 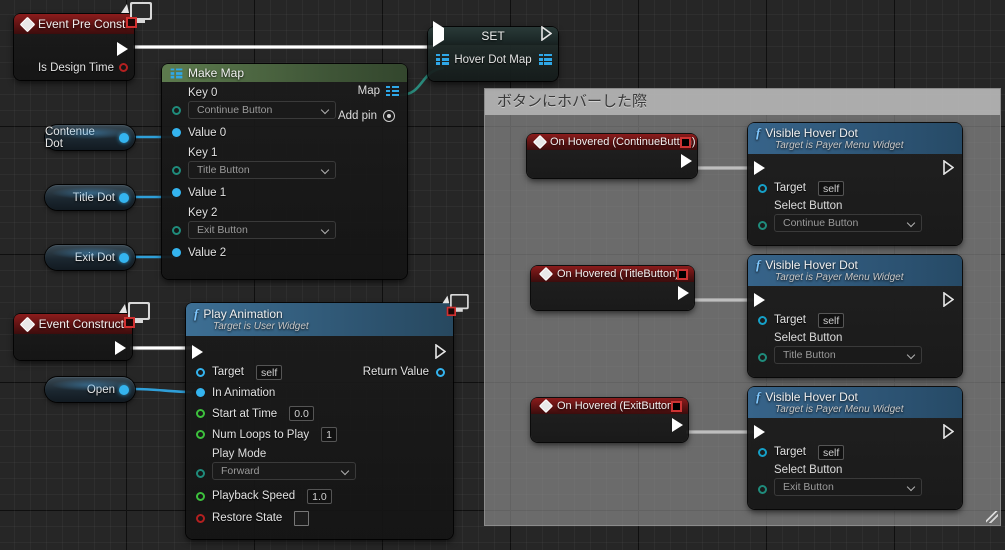 What do you see at coordinates (992, 517) in the screenshot?
I see `comment-resize-handle` at bounding box center [992, 517].